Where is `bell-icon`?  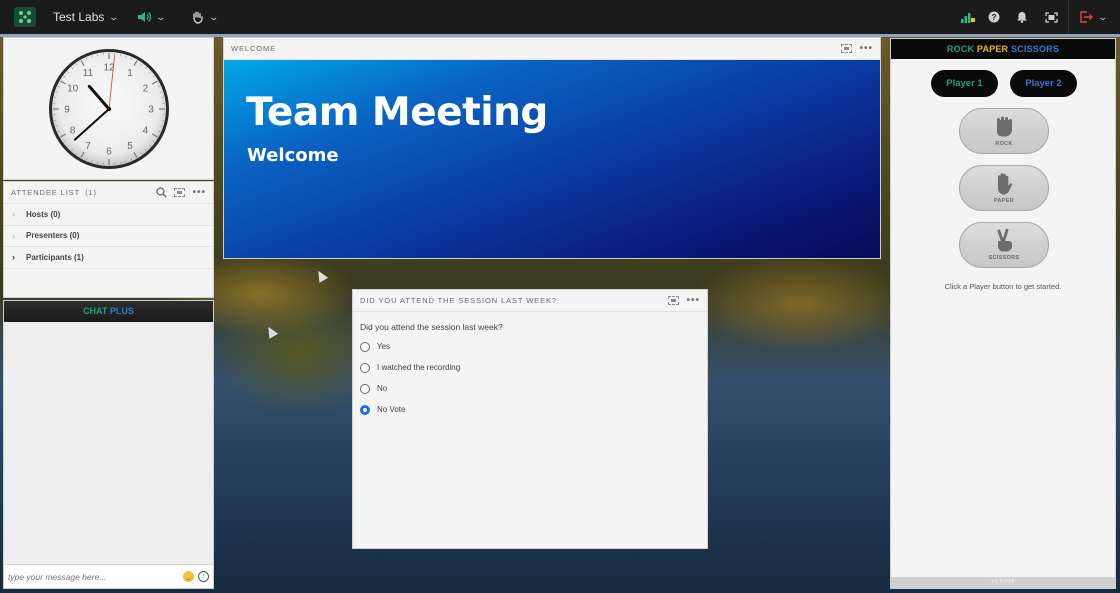
bell-icon is located at coordinates (1022, 17).